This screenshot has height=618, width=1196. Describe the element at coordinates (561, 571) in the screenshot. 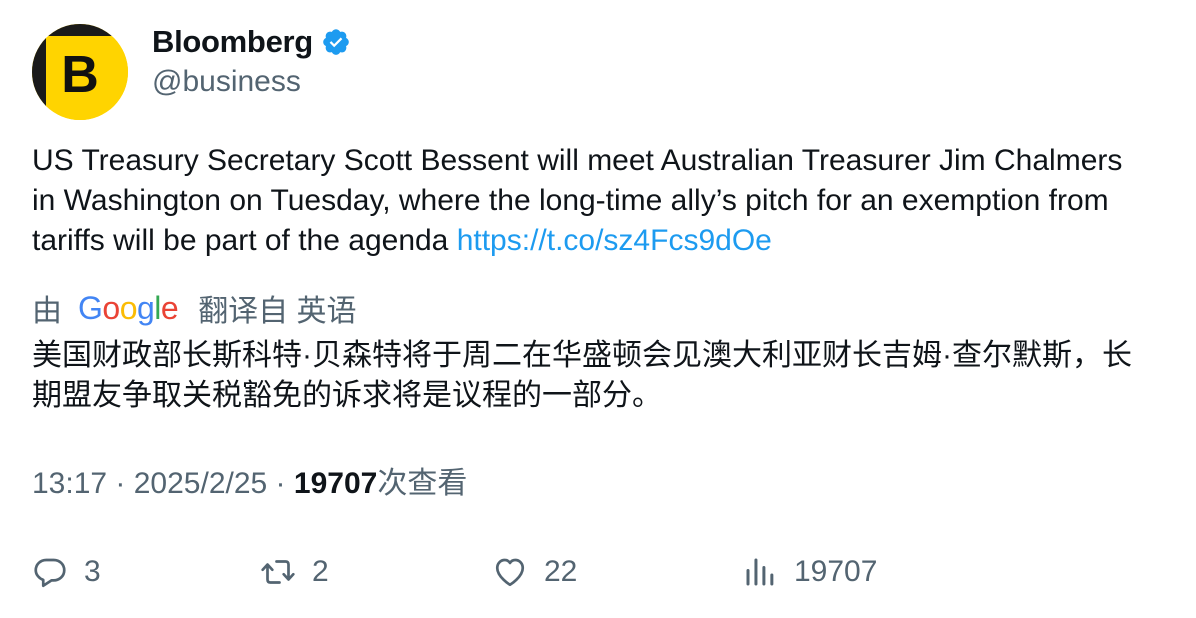

I see `like-count: 22` at that location.